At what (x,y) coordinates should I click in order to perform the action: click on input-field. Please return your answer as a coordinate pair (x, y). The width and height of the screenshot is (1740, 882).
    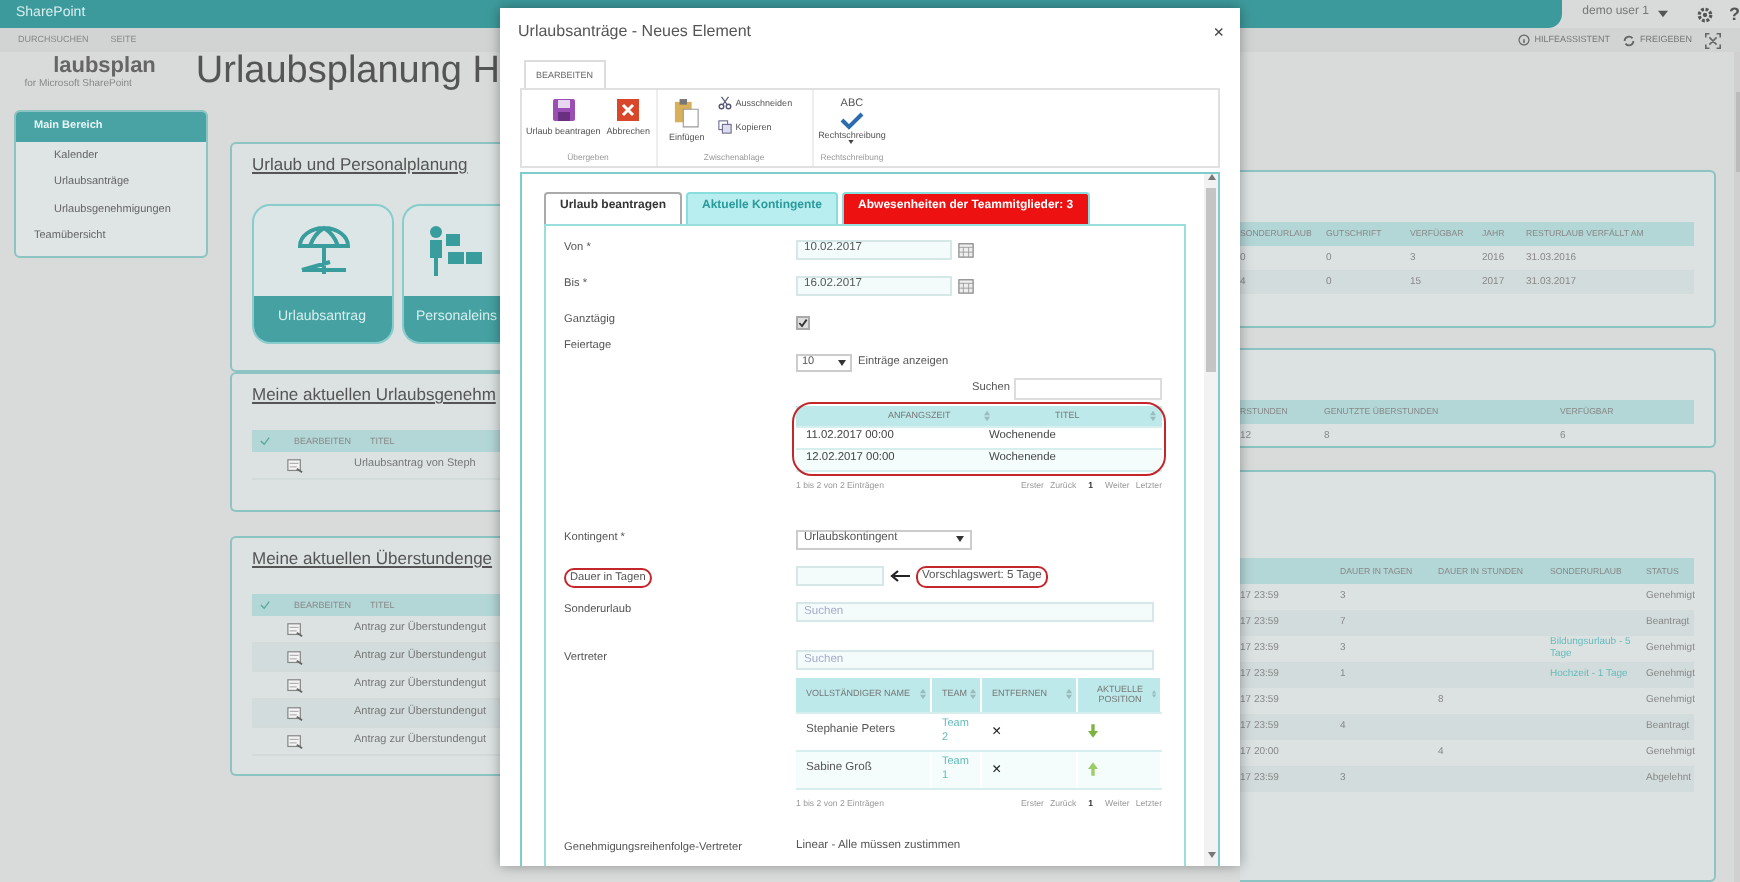
    Looking at the image, I should click on (840, 576).